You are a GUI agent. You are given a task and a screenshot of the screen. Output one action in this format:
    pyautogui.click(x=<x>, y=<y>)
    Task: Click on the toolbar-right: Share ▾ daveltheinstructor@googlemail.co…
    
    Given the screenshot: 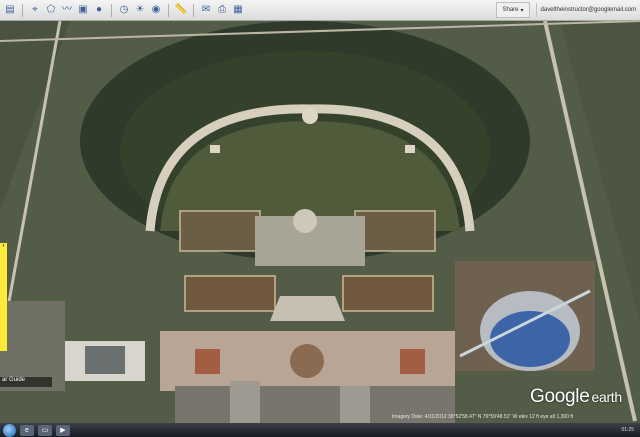 What is the action you would take?
    pyautogui.click(x=568, y=10)
    